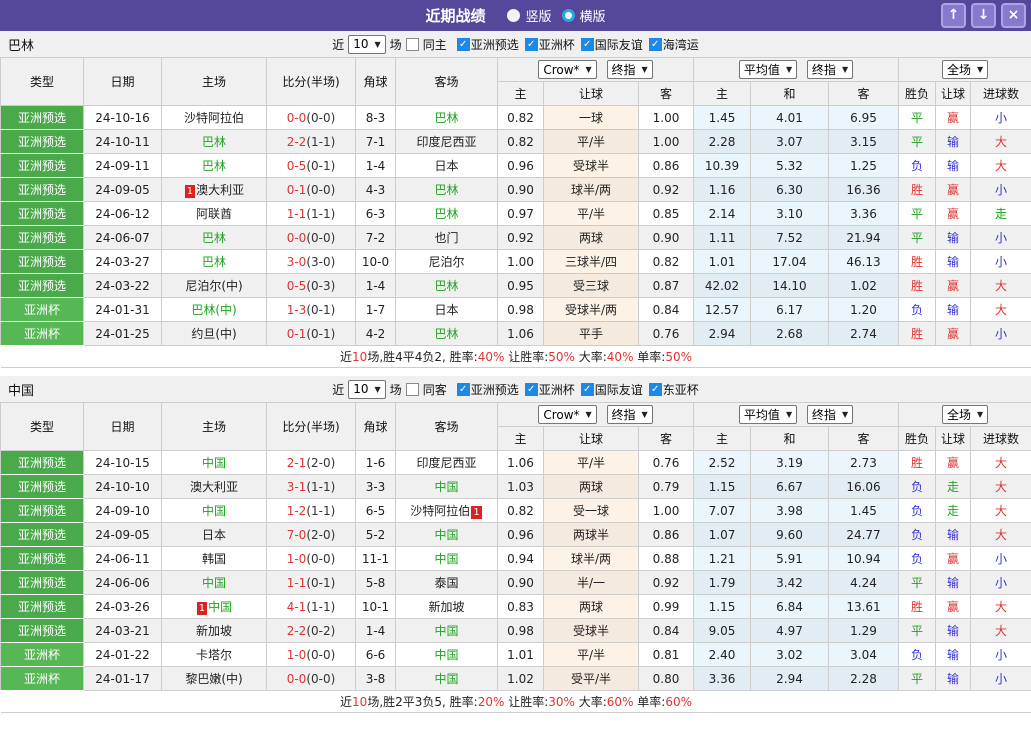 This screenshot has width=1031, height=737. I want to click on fulltime-header-cell: 全场 ▼, so click(964, 414).